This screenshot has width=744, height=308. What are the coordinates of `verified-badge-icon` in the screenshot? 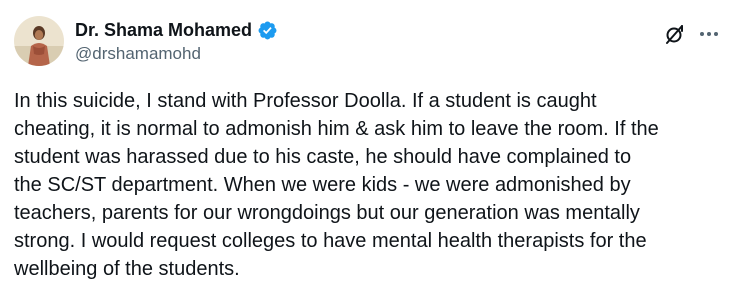 It's located at (267, 30).